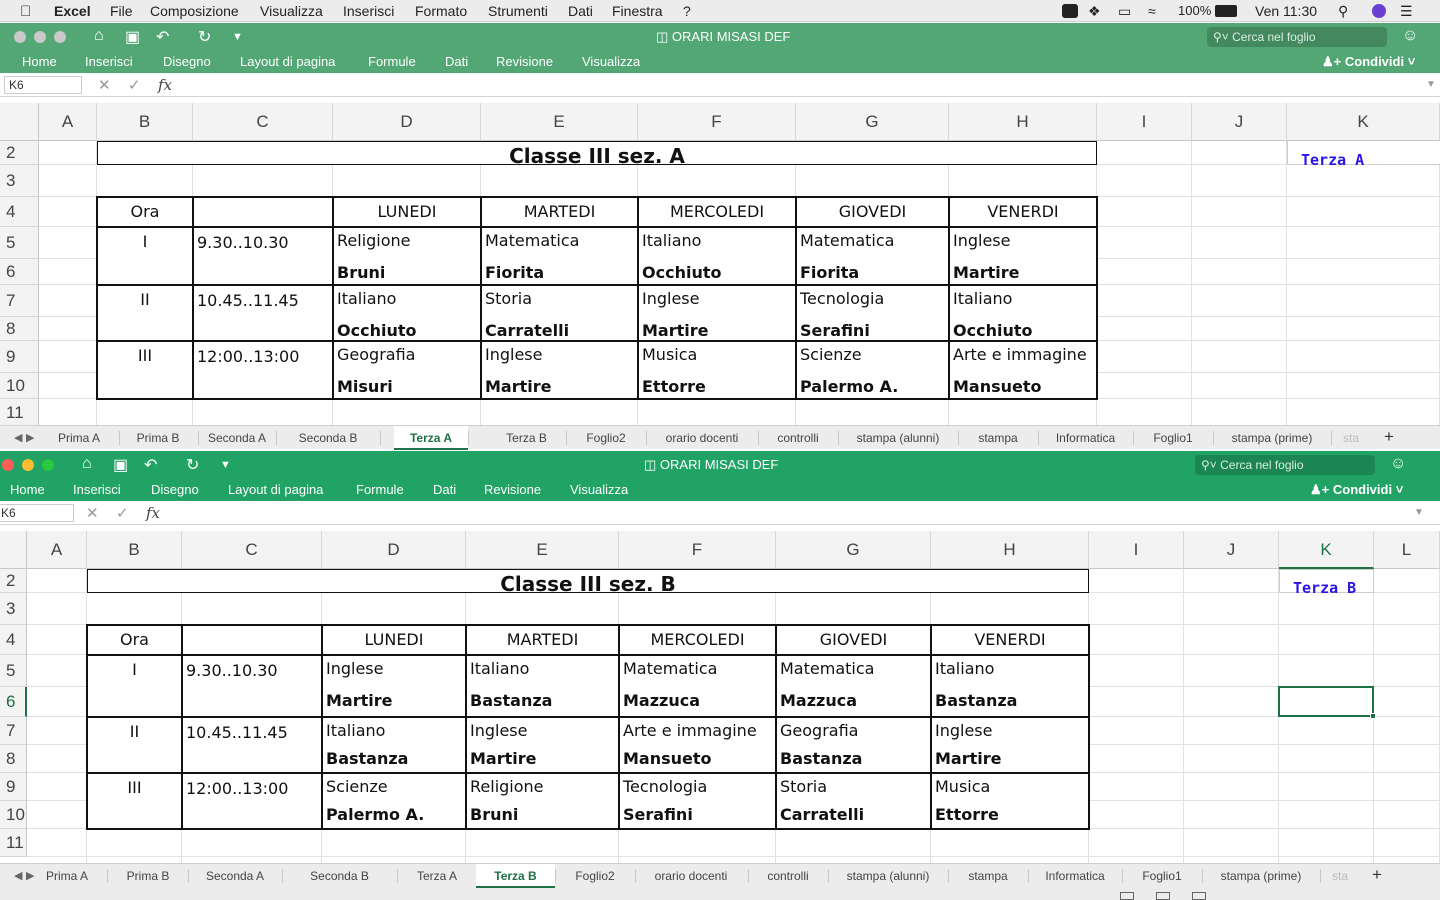  Describe the element at coordinates (375, 815) in the screenshot. I see `teacher-cell: Palermo A.` at that location.